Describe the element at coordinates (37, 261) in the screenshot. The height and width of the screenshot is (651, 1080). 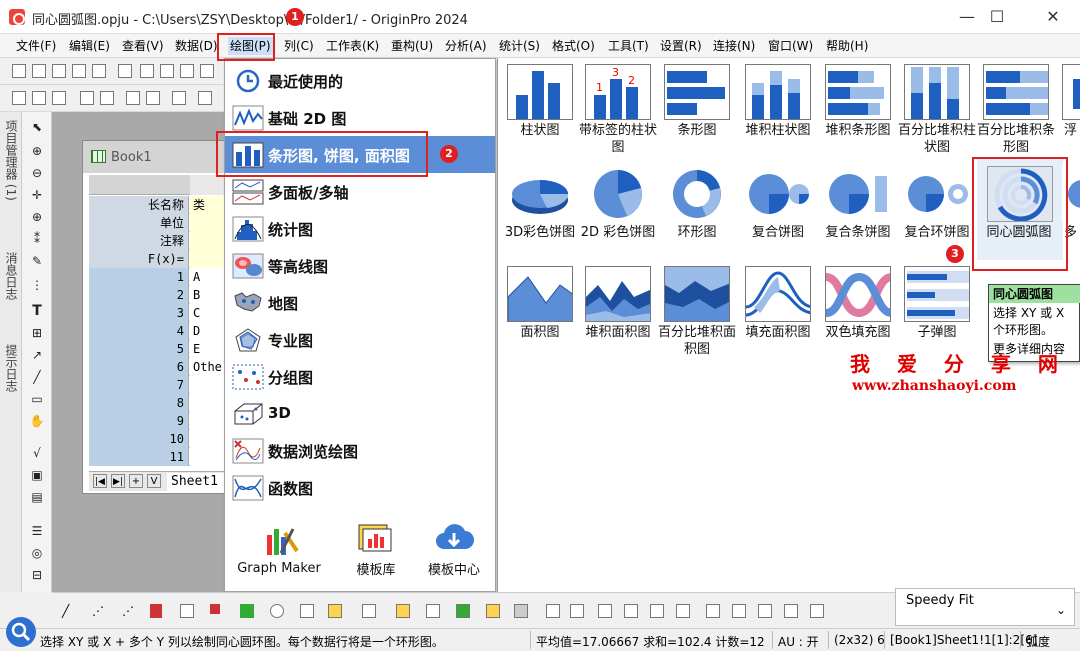
I see `draw-data-icon: ✎` at that location.